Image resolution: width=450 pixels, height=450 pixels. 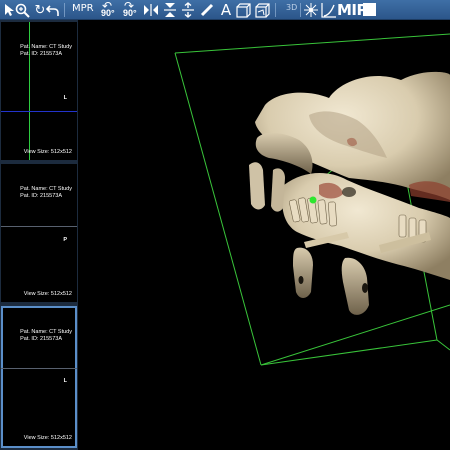 What do you see at coordinates (170, 10) in the screenshot?
I see `flip-vertical-icon` at bounding box center [170, 10].